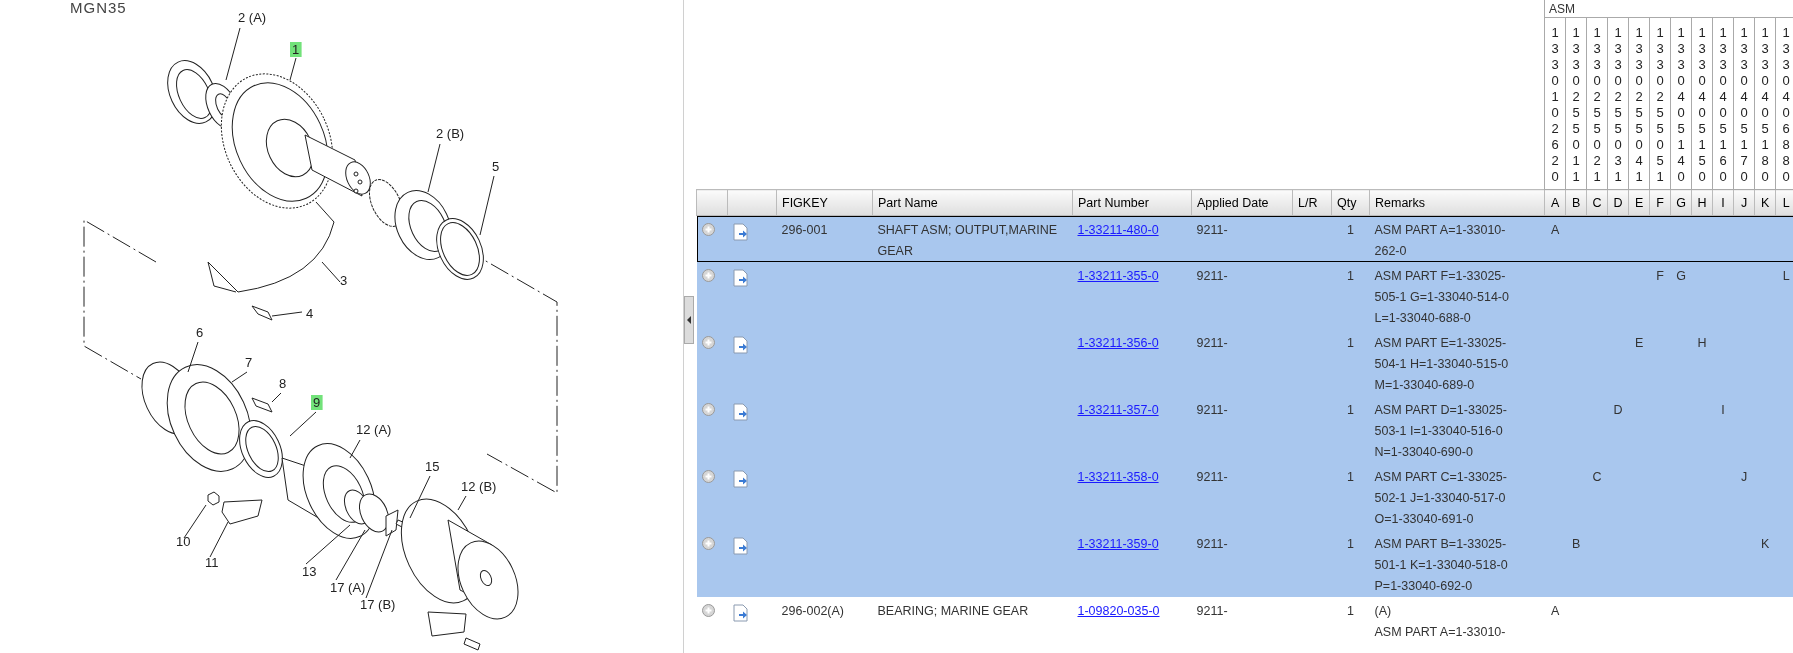 The height and width of the screenshot is (653, 1793). Describe the element at coordinates (1723, 103) in the screenshot. I see `column-header: 1330405160` at that location.